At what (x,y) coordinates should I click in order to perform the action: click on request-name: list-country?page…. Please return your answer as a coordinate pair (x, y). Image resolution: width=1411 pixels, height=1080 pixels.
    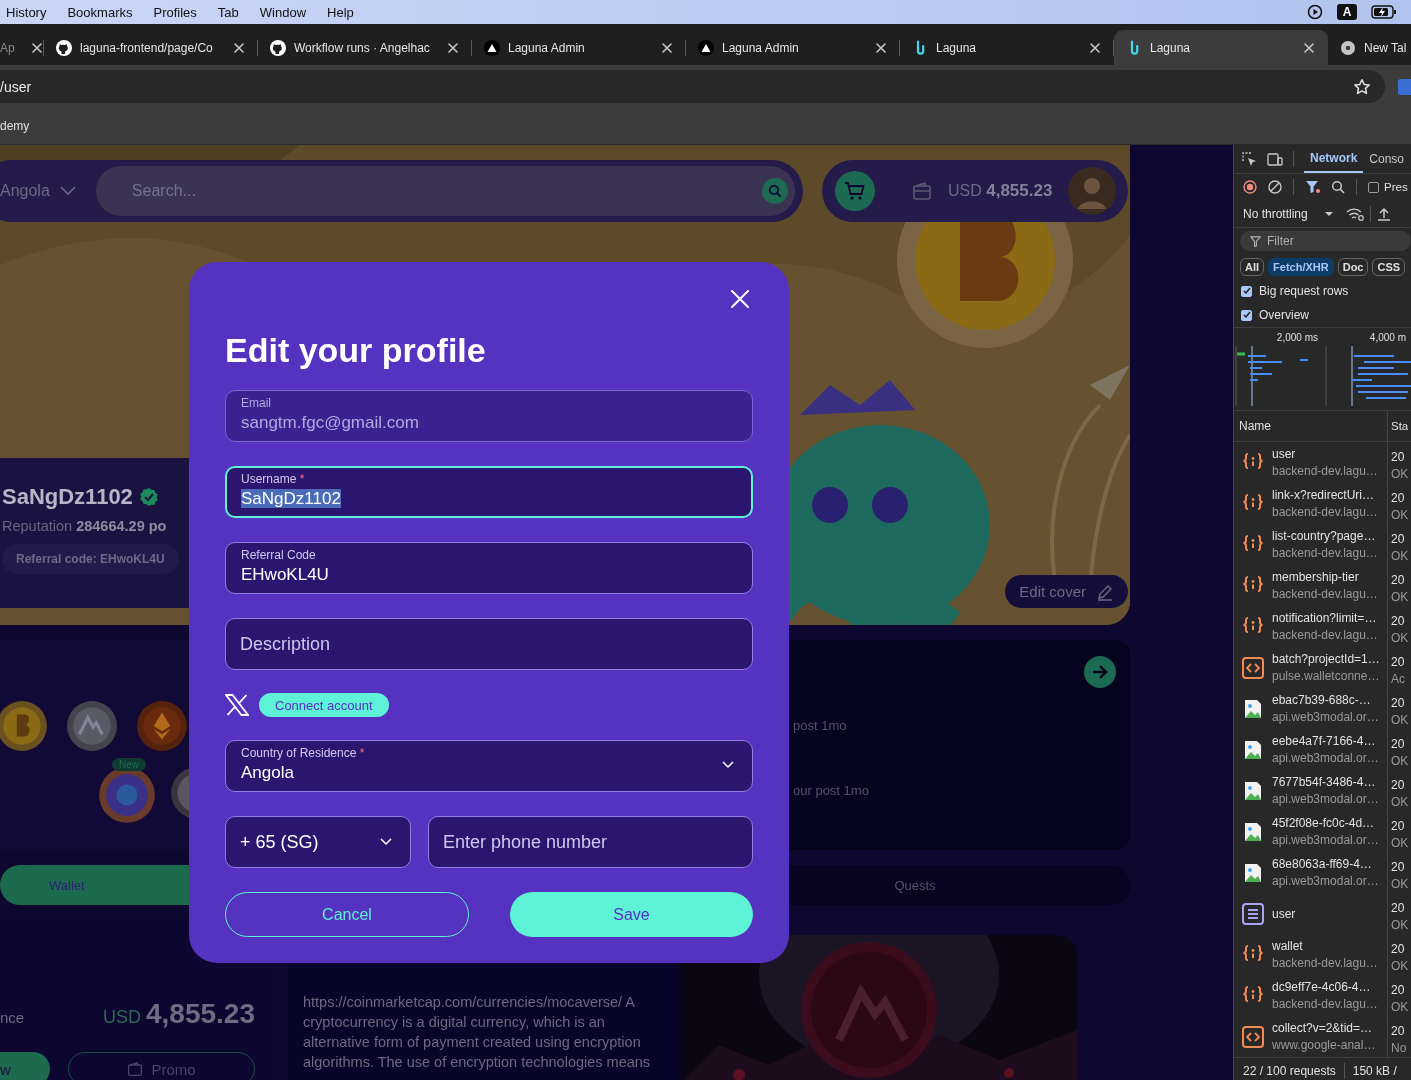
    Looking at the image, I should click on (1325, 536).